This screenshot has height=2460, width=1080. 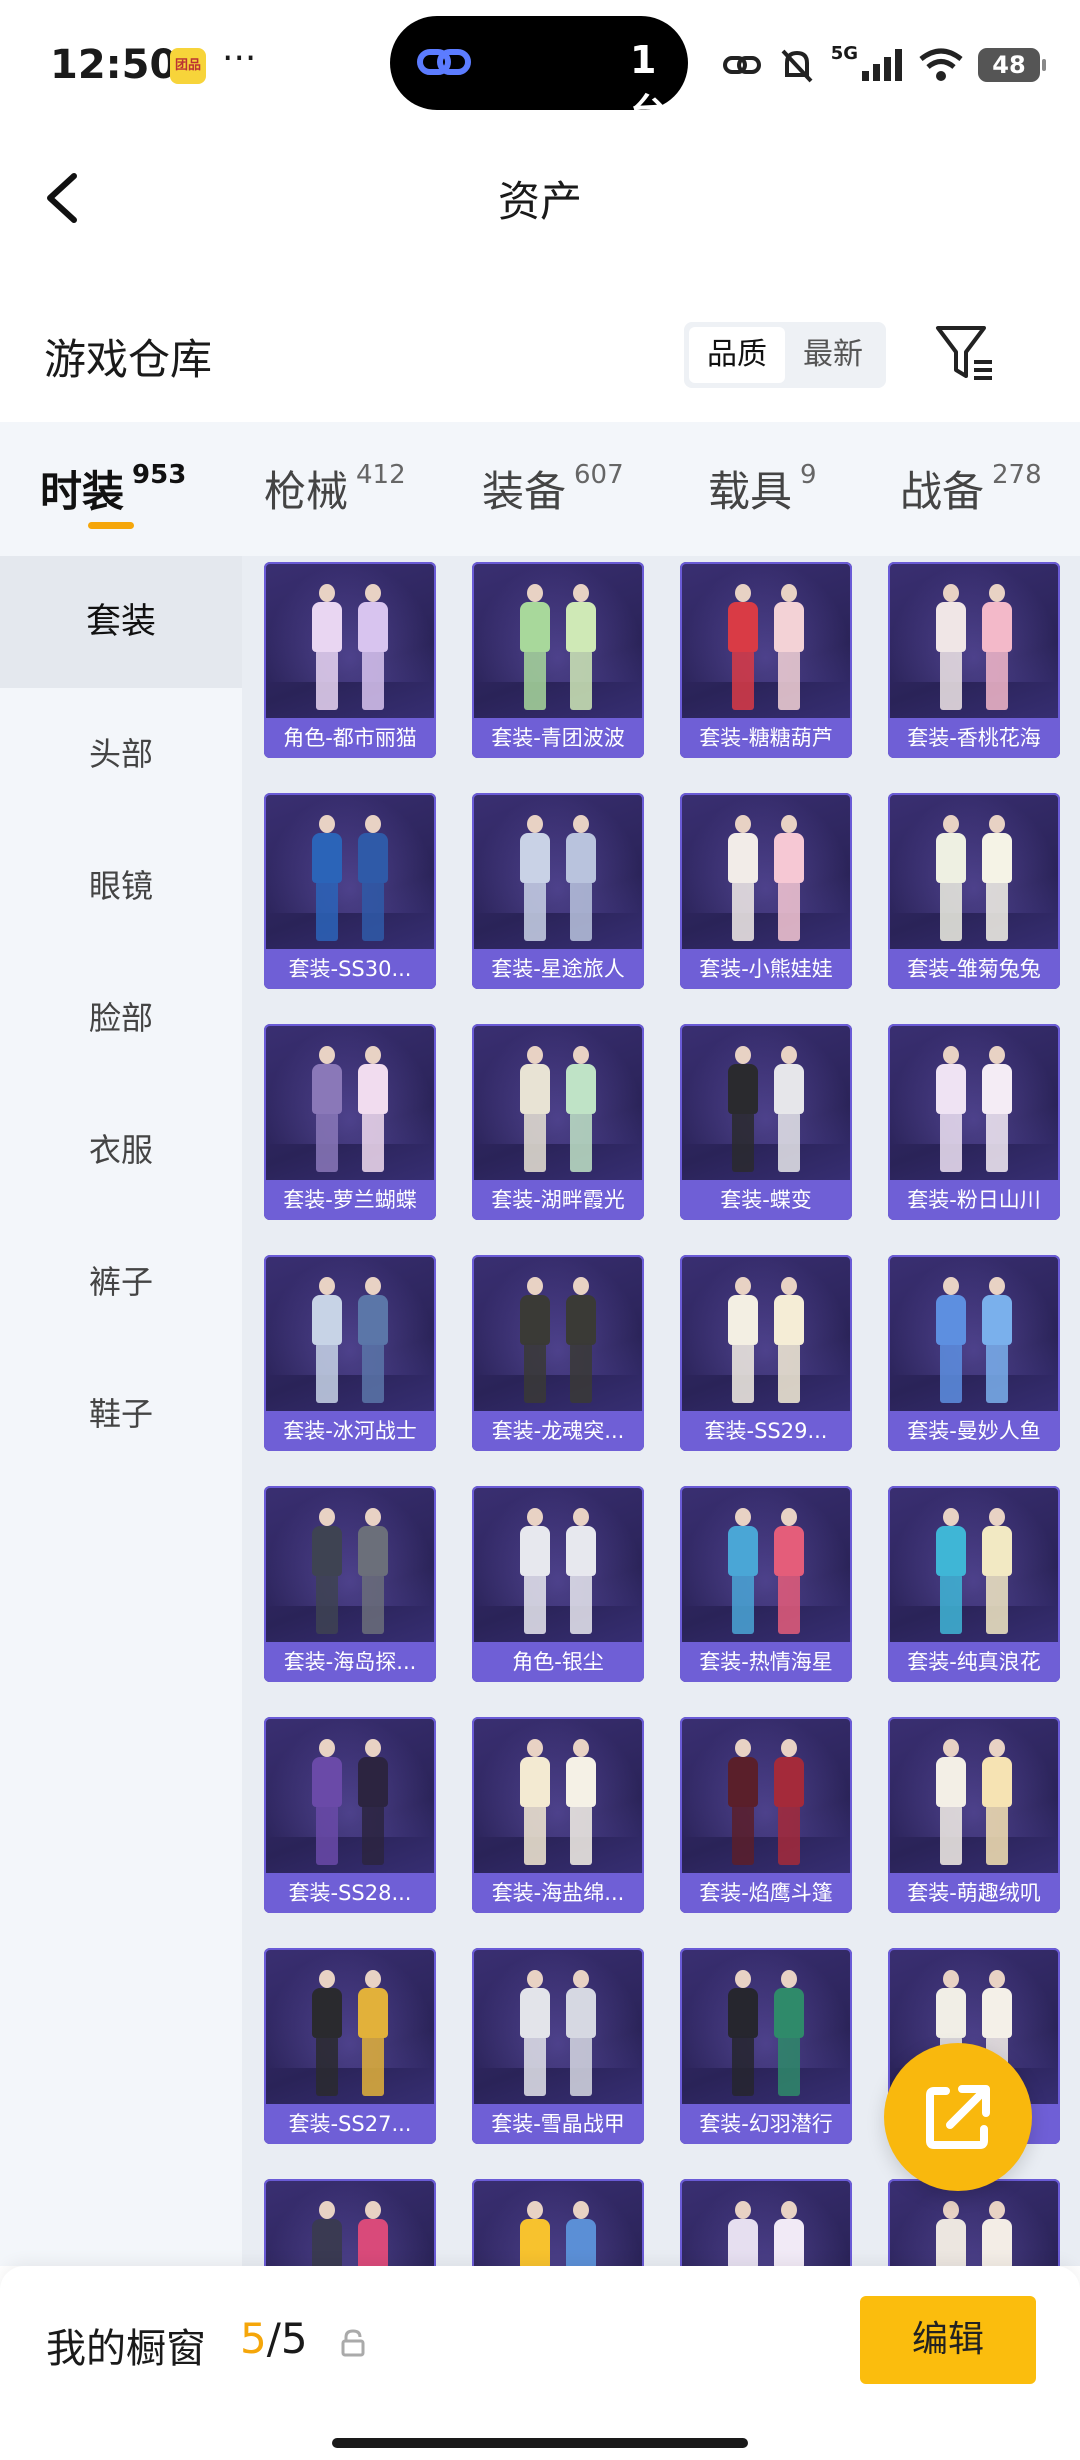 I want to click on lock-icon, so click(x=353, y=2343).